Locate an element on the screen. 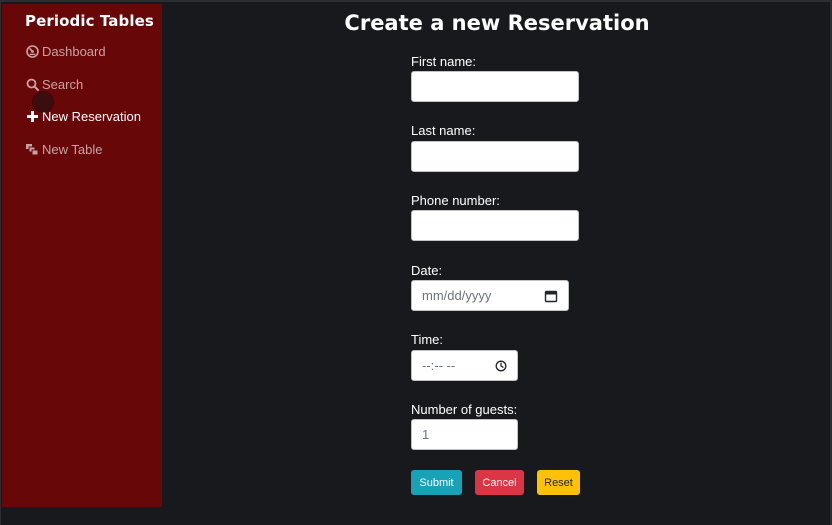  sidebar-item-search: Search is located at coordinates (54, 84).